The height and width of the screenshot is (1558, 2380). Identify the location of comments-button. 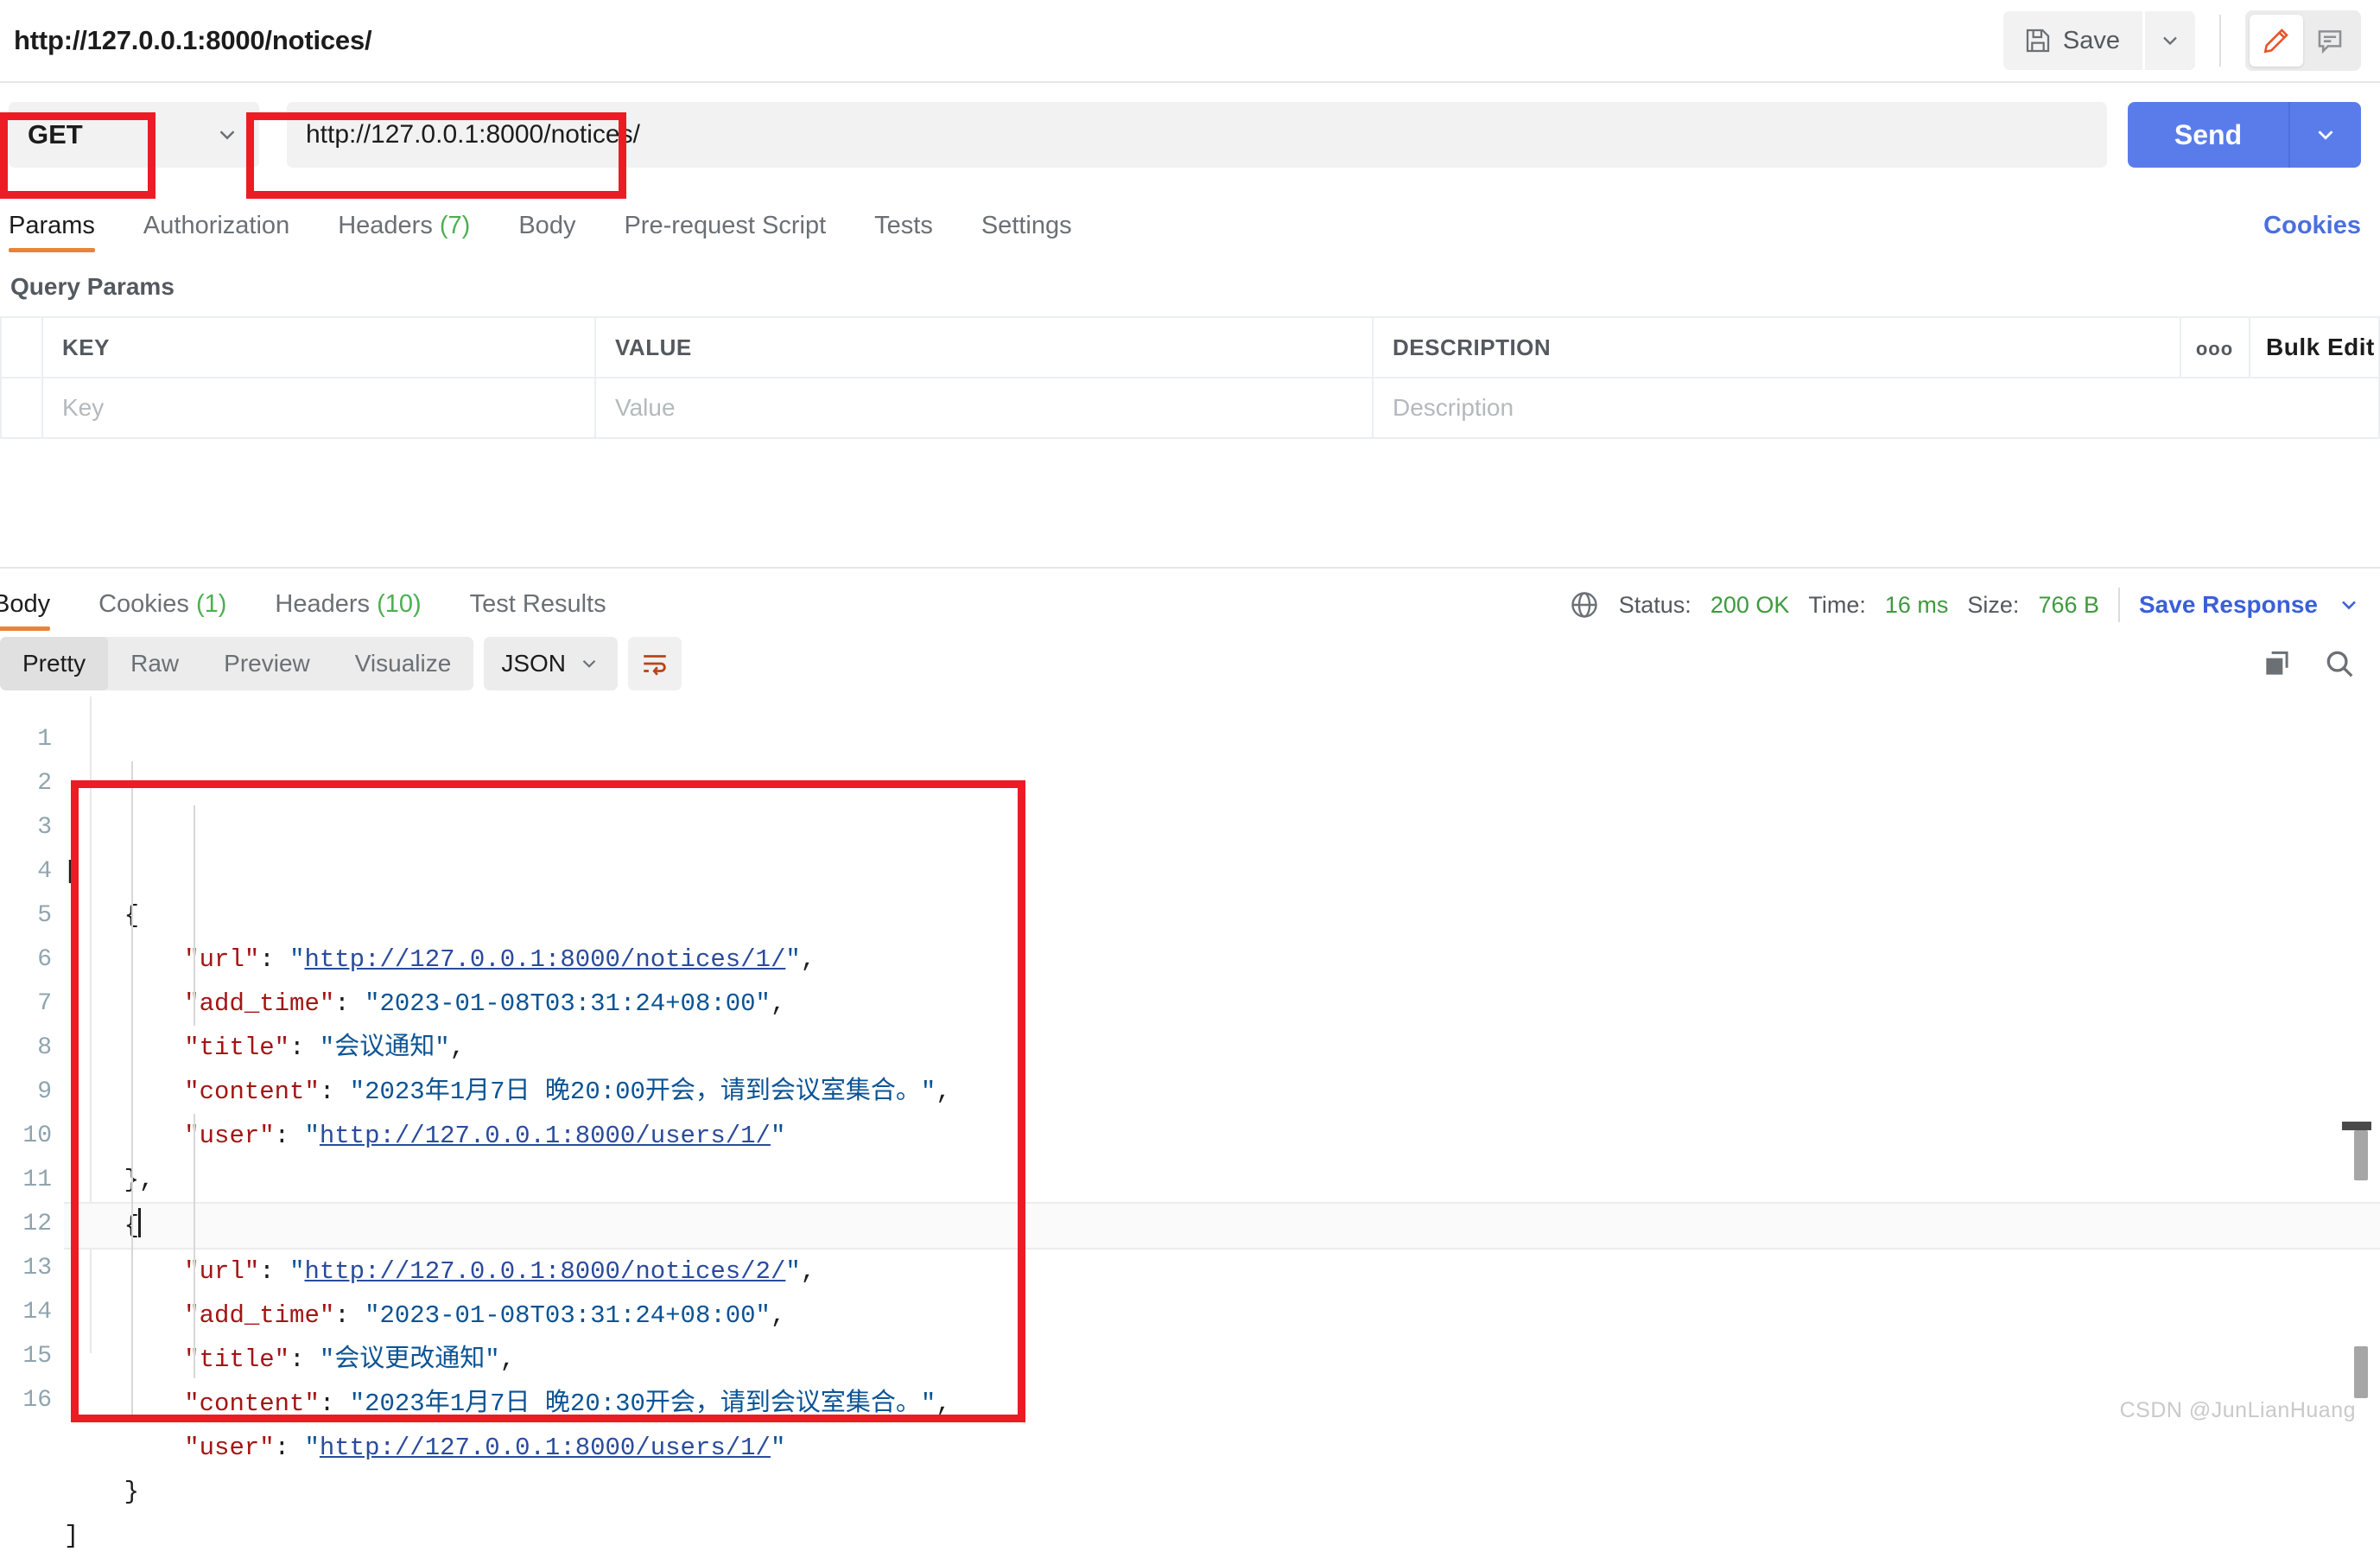
(2330, 41).